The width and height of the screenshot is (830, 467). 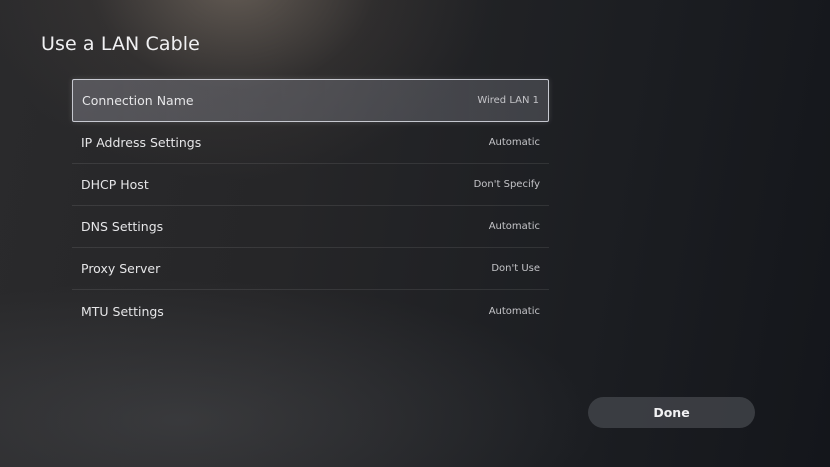 What do you see at coordinates (141, 142) in the screenshot?
I see `setting-label: IP Address Settings` at bounding box center [141, 142].